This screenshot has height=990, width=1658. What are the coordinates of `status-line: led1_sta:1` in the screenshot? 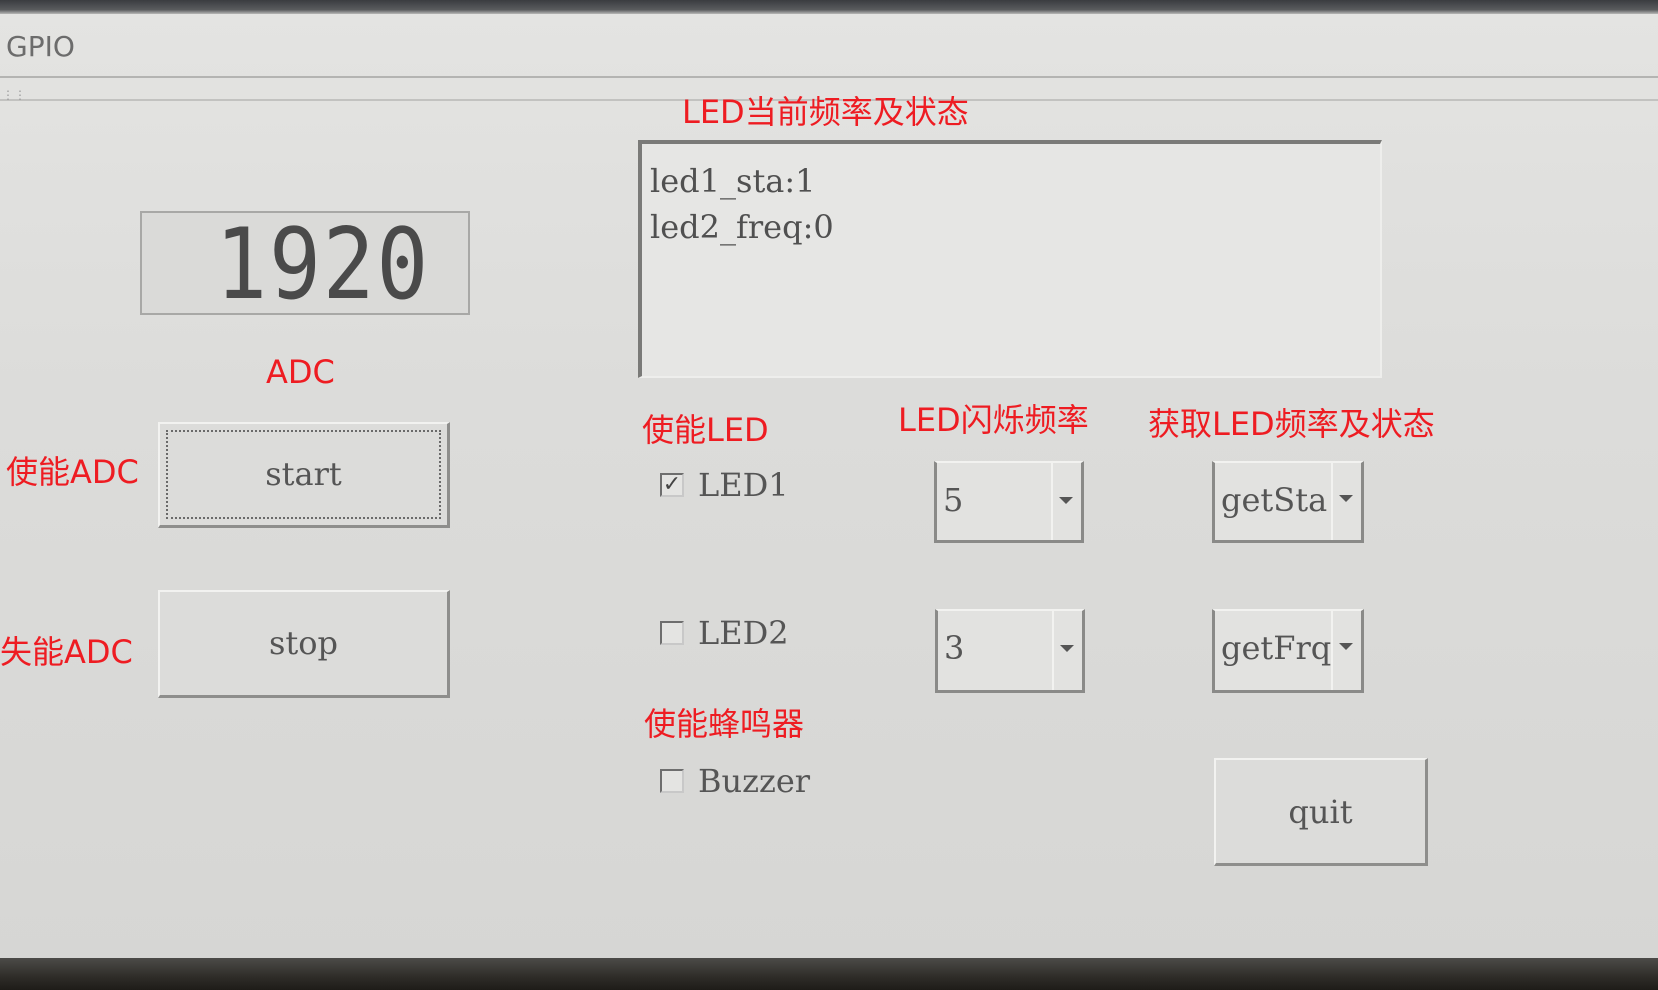 It's located at (733, 181).